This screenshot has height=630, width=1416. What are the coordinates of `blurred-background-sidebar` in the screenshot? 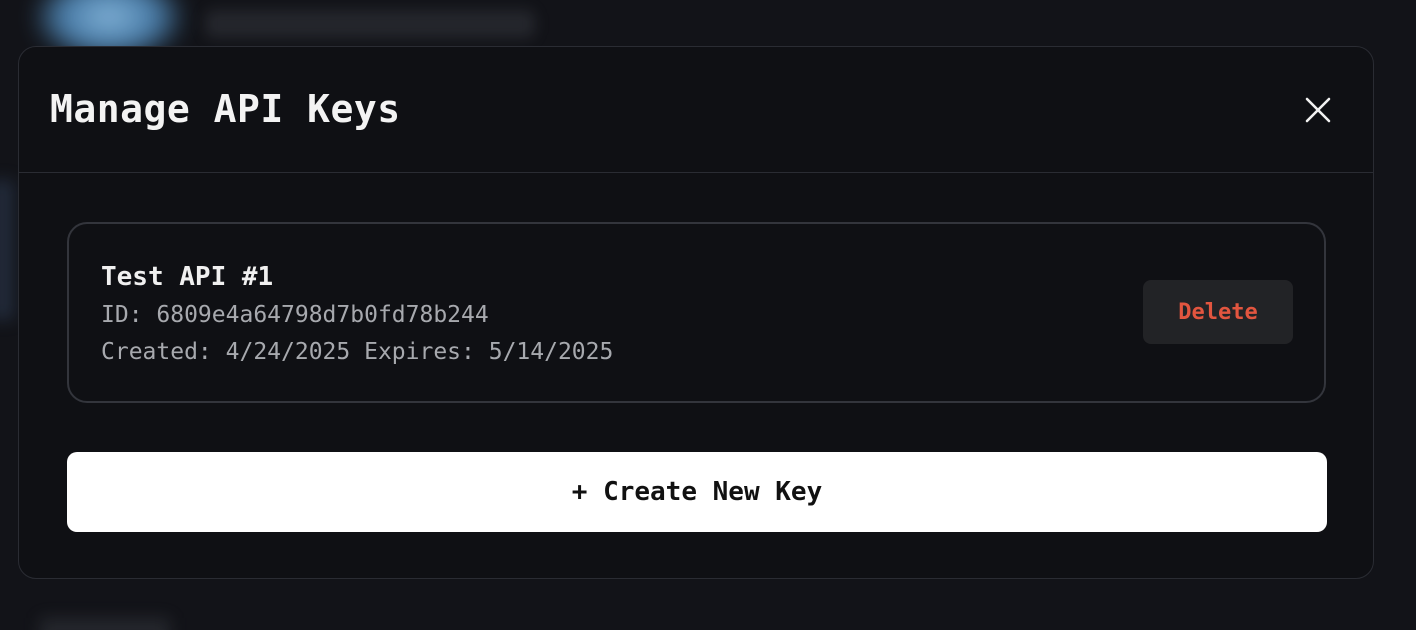 It's located at (7, 250).